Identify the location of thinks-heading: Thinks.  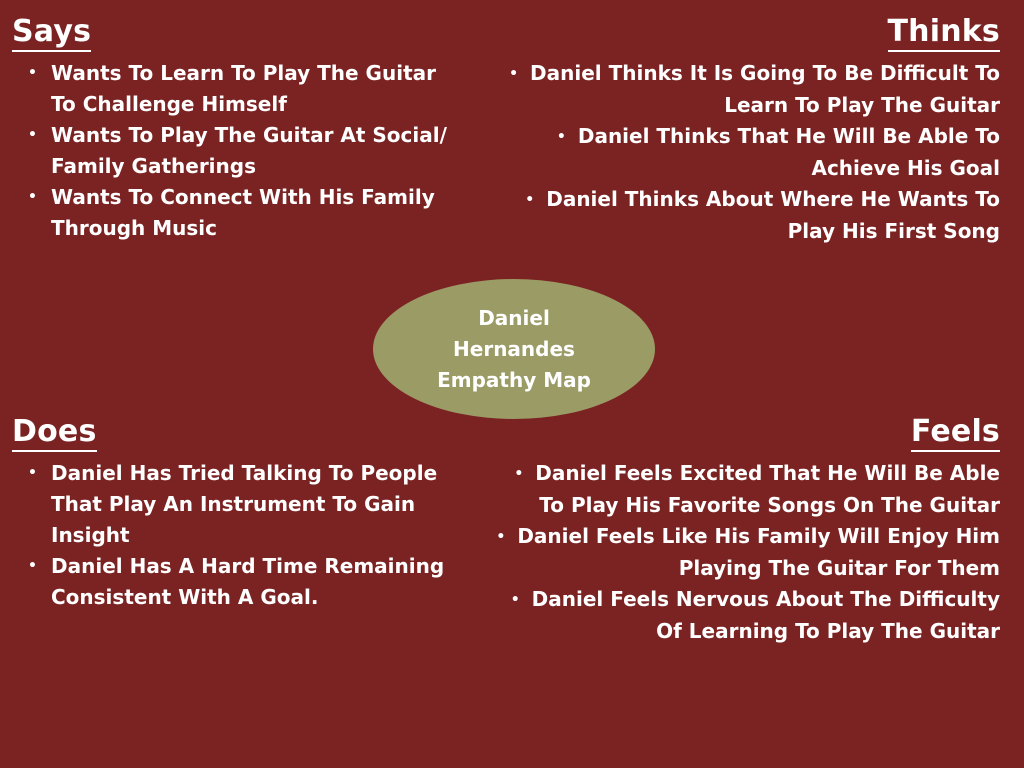
(943, 33).